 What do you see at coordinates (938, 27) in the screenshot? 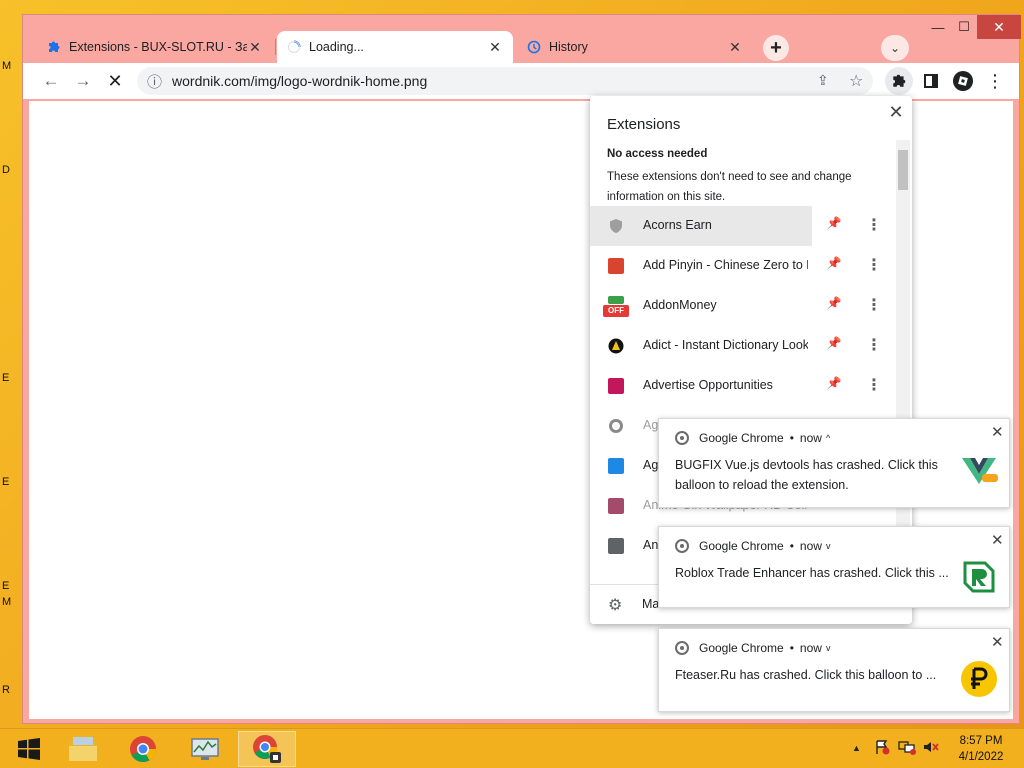
I see `window-minimize-button: —` at bounding box center [938, 27].